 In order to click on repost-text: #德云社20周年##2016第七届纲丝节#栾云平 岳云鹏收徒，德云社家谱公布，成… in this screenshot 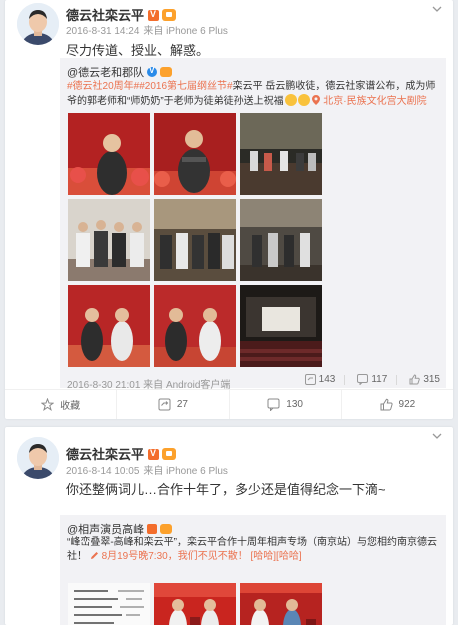, I will do `click(253, 94)`.